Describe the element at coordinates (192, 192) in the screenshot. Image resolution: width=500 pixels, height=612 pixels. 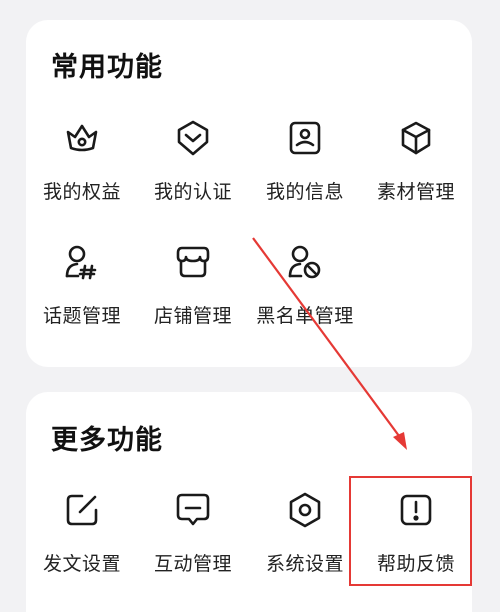
I see `my-certification-label: 我的认证` at that location.